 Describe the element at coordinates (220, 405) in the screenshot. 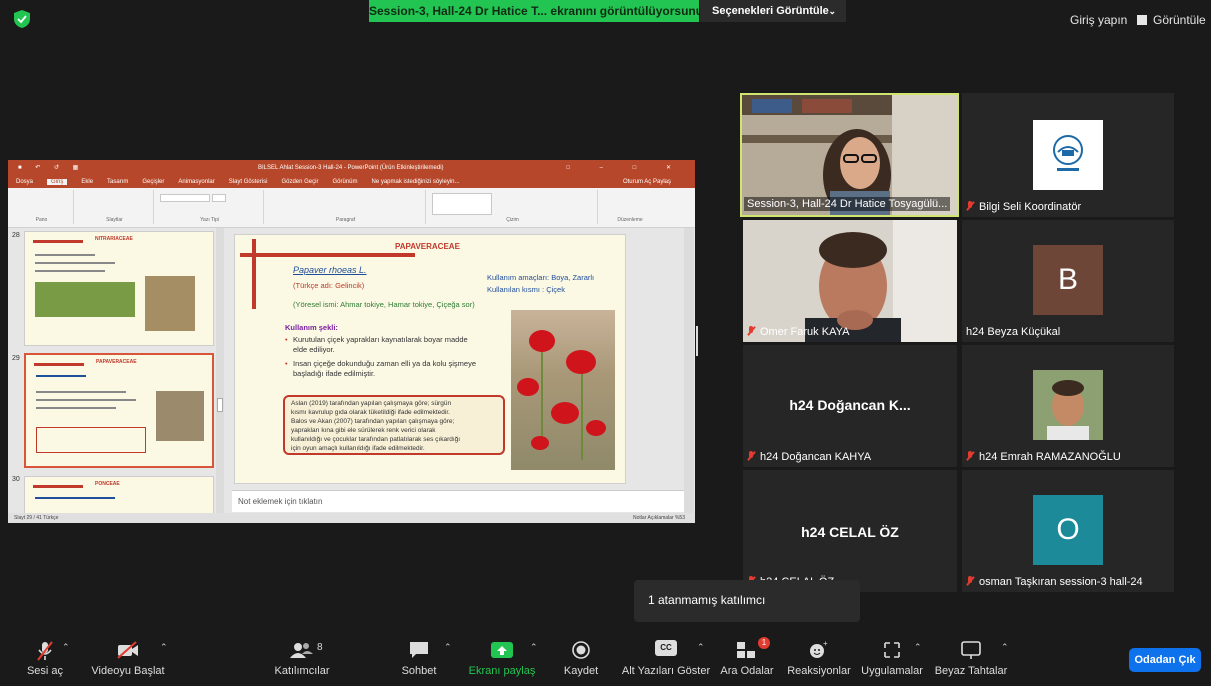

I see `scroll-thumb` at that location.